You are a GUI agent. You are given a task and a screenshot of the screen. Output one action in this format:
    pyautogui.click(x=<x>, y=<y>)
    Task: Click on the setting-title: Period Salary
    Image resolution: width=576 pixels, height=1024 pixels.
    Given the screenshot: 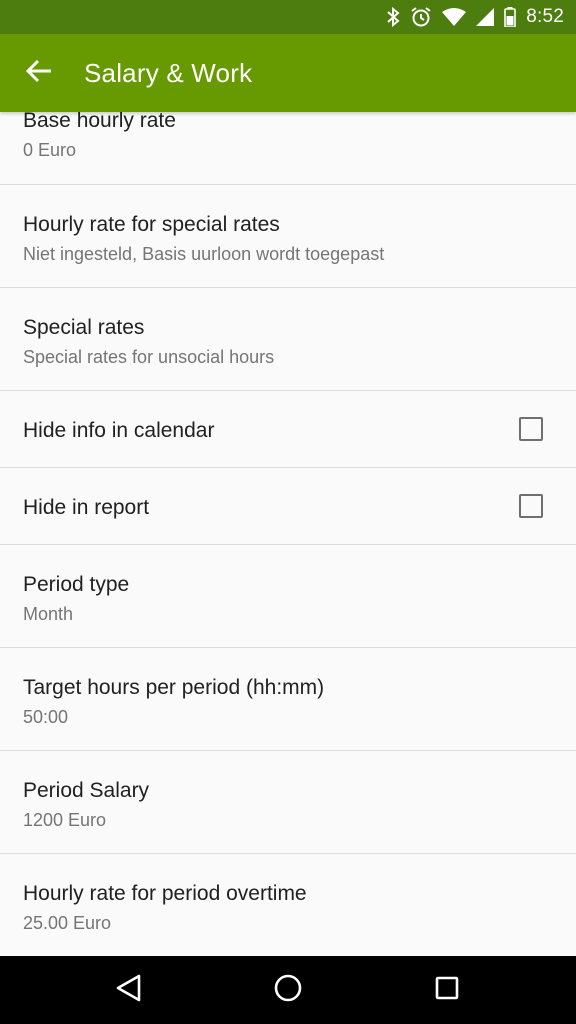 What is the action you would take?
    pyautogui.click(x=86, y=790)
    